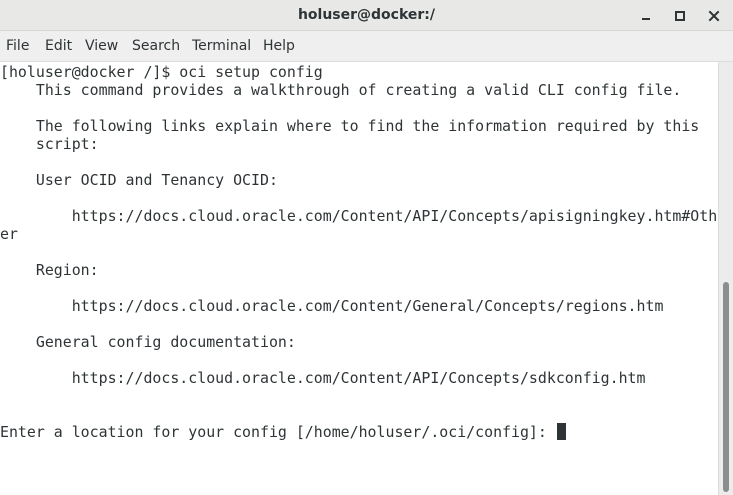 This screenshot has height=495, width=733. What do you see at coordinates (221, 46) in the screenshot?
I see `menu-terminal: Terminal` at bounding box center [221, 46].